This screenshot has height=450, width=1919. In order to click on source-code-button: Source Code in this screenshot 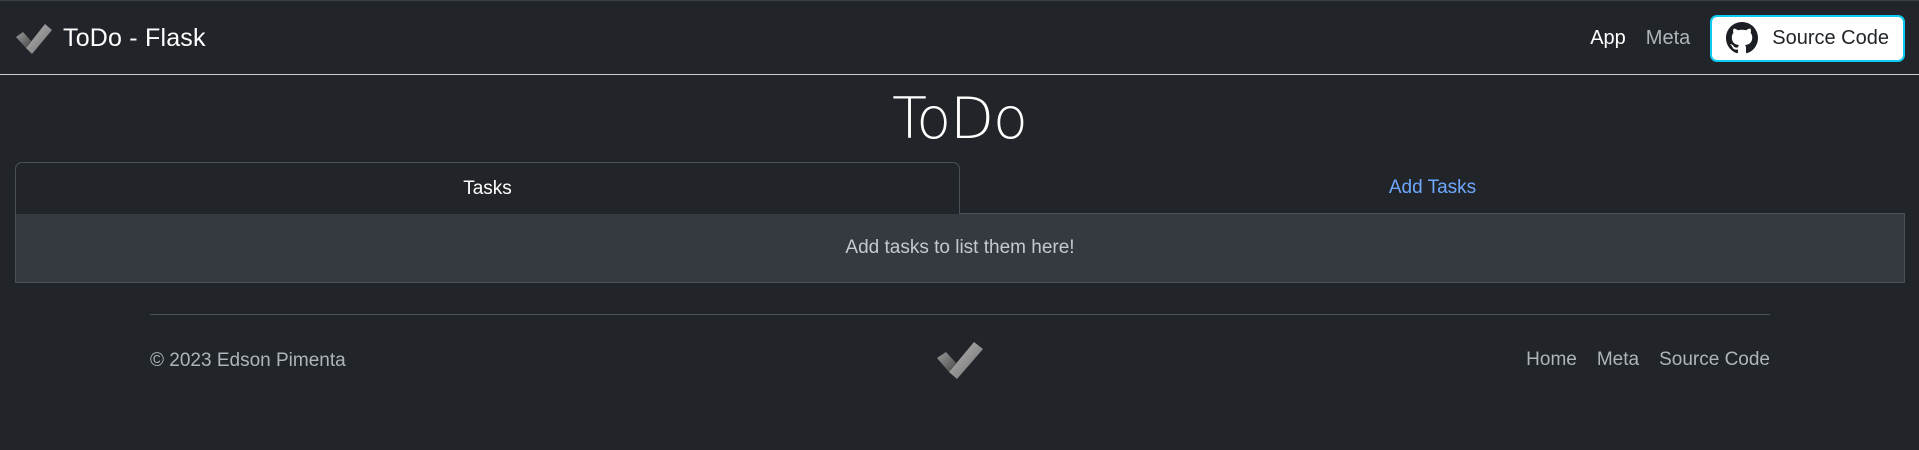, I will do `click(1807, 38)`.